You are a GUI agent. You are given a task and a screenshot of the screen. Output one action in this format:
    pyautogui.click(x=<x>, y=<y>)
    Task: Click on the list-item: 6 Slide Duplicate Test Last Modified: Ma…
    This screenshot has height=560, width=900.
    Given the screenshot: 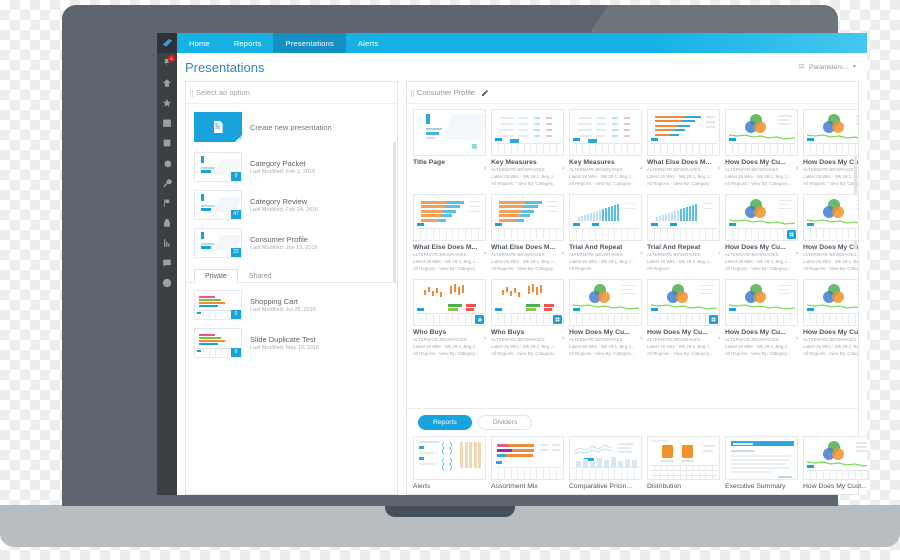 What is the action you would take?
    pyautogui.click(x=291, y=343)
    